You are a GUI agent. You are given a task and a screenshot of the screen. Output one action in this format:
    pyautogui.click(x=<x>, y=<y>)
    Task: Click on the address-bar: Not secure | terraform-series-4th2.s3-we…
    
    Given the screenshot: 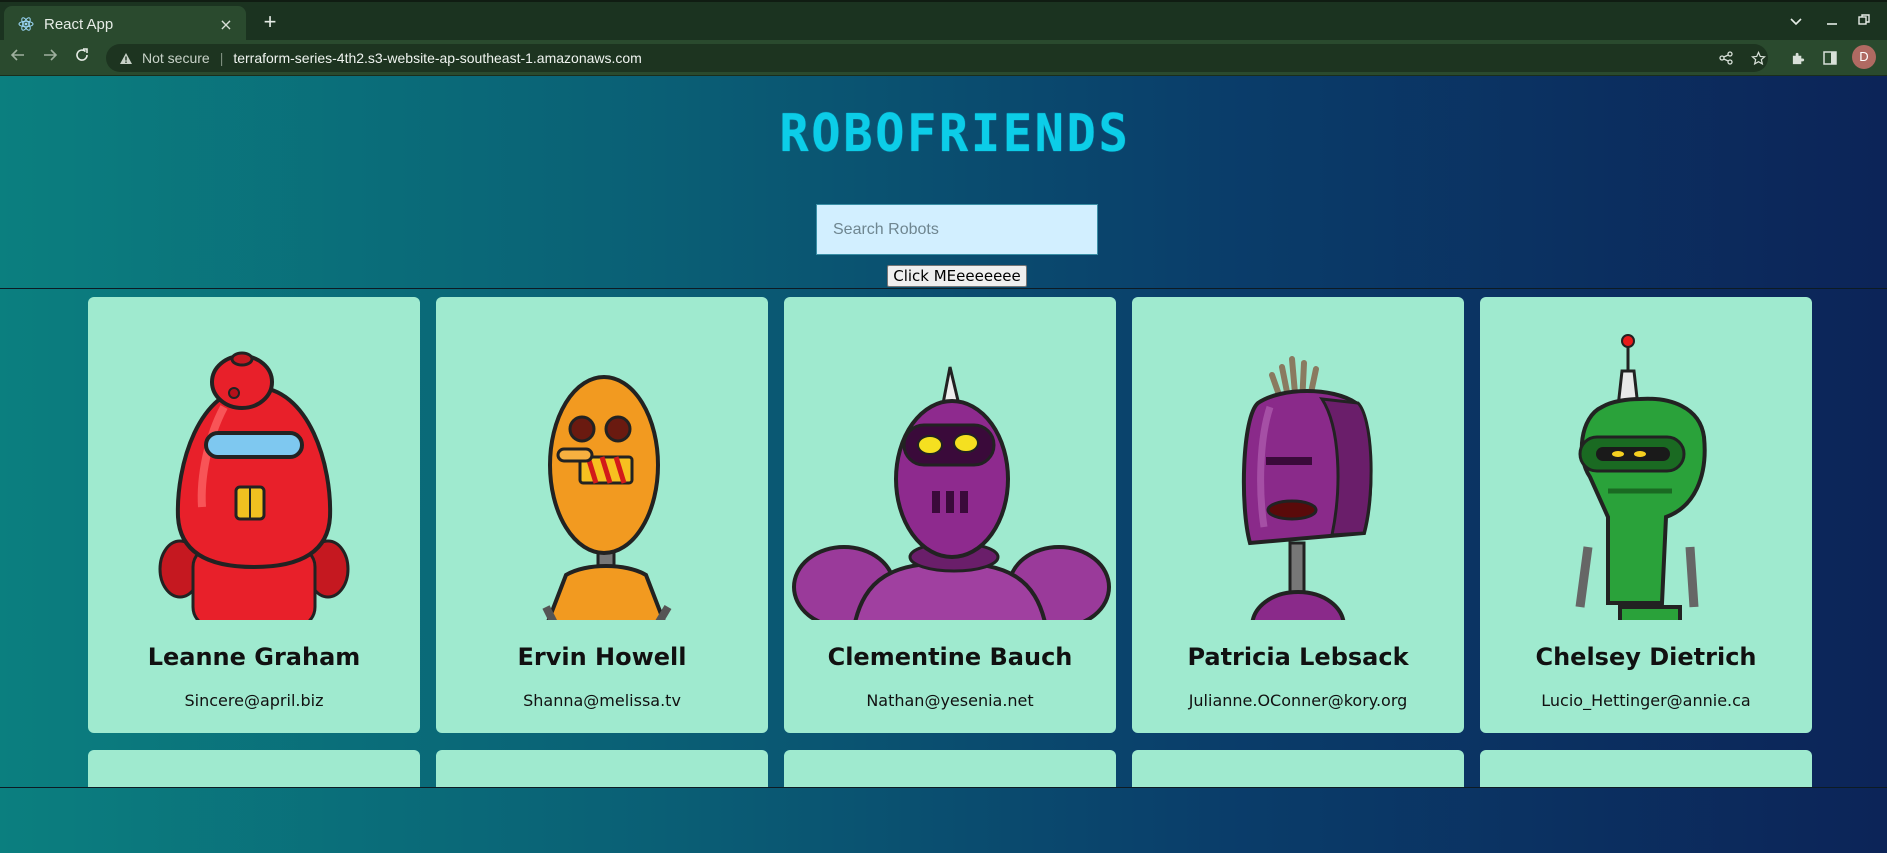 What is the action you would take?
    pyautogui.click(x=937, y=58)
    